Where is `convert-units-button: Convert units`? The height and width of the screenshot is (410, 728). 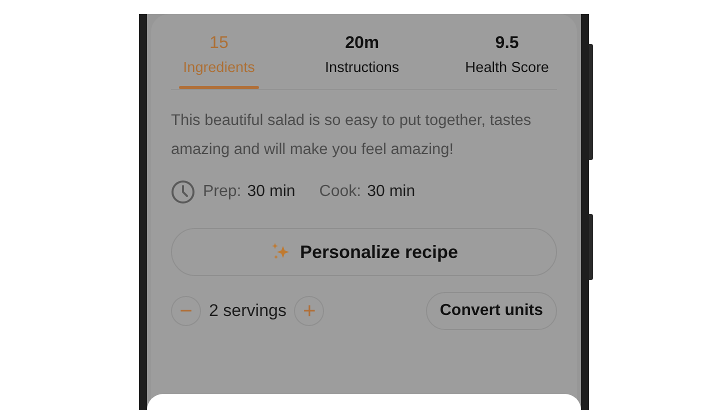
convert-units-button: Convert units is located at coordinates (491, 311).